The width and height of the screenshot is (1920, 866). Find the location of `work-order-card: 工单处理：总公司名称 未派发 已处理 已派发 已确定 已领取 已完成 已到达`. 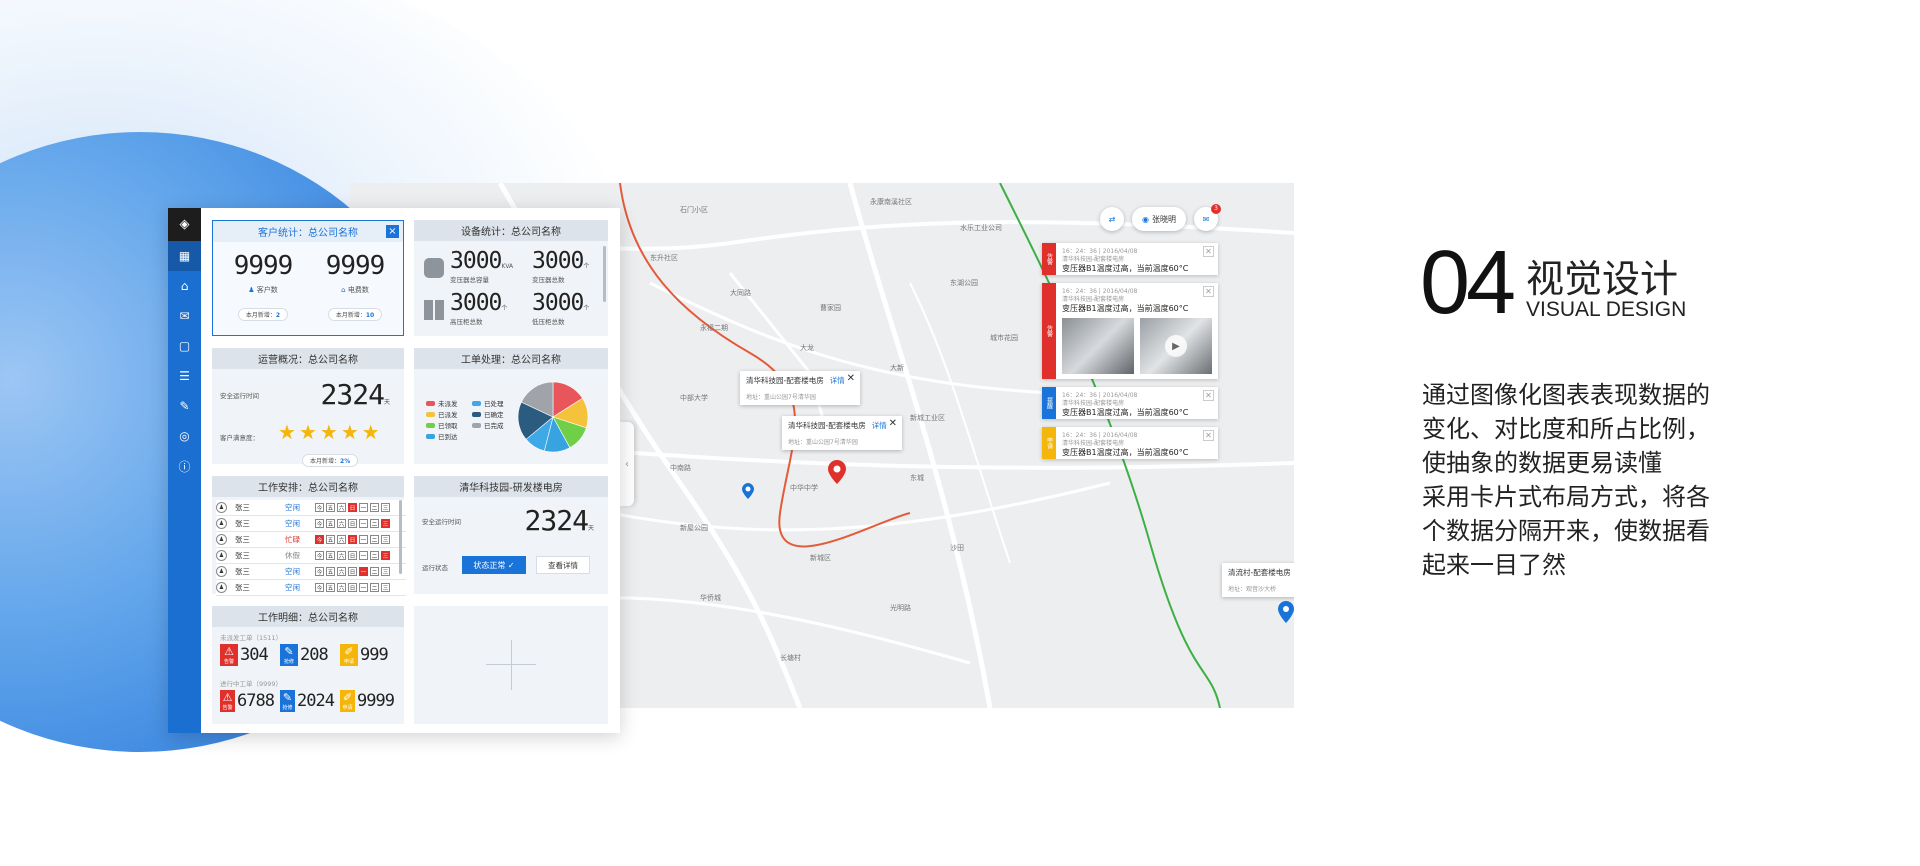

work-order-card: 工单处理：总公司名称 未派发 已处理 已派发 已确定 已领取 已完成 已到达 is located at coordinates (511, 406).